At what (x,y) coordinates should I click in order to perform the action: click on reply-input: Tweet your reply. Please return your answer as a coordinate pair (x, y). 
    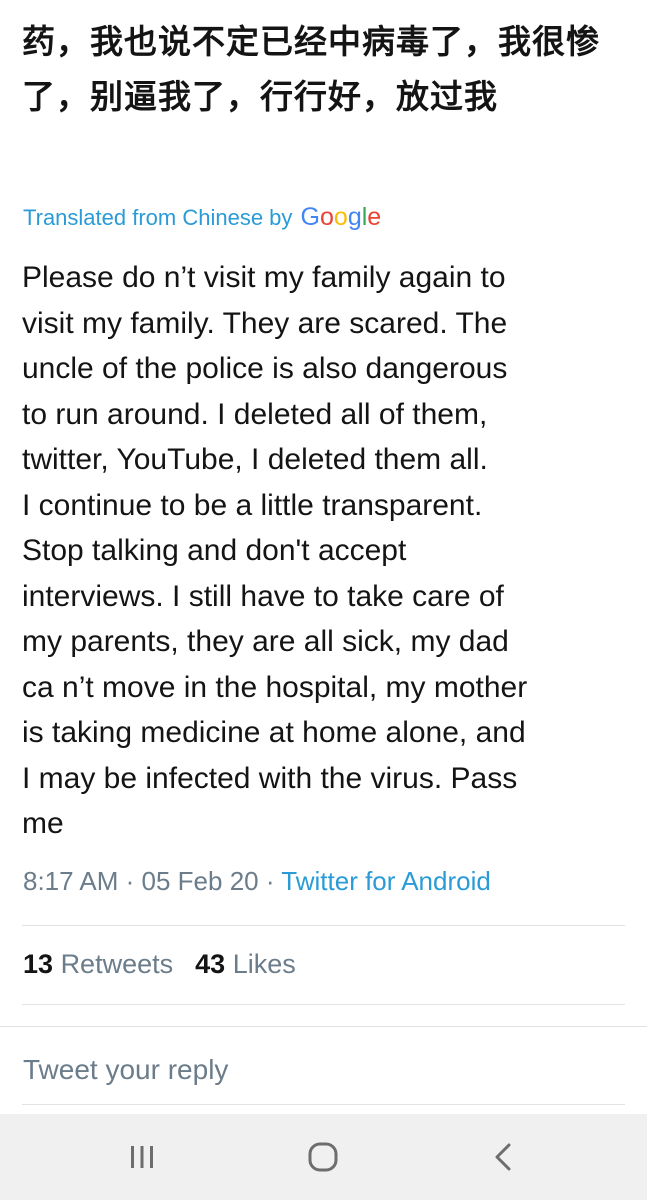
    Looking at the image, I should click on (125, 1070).